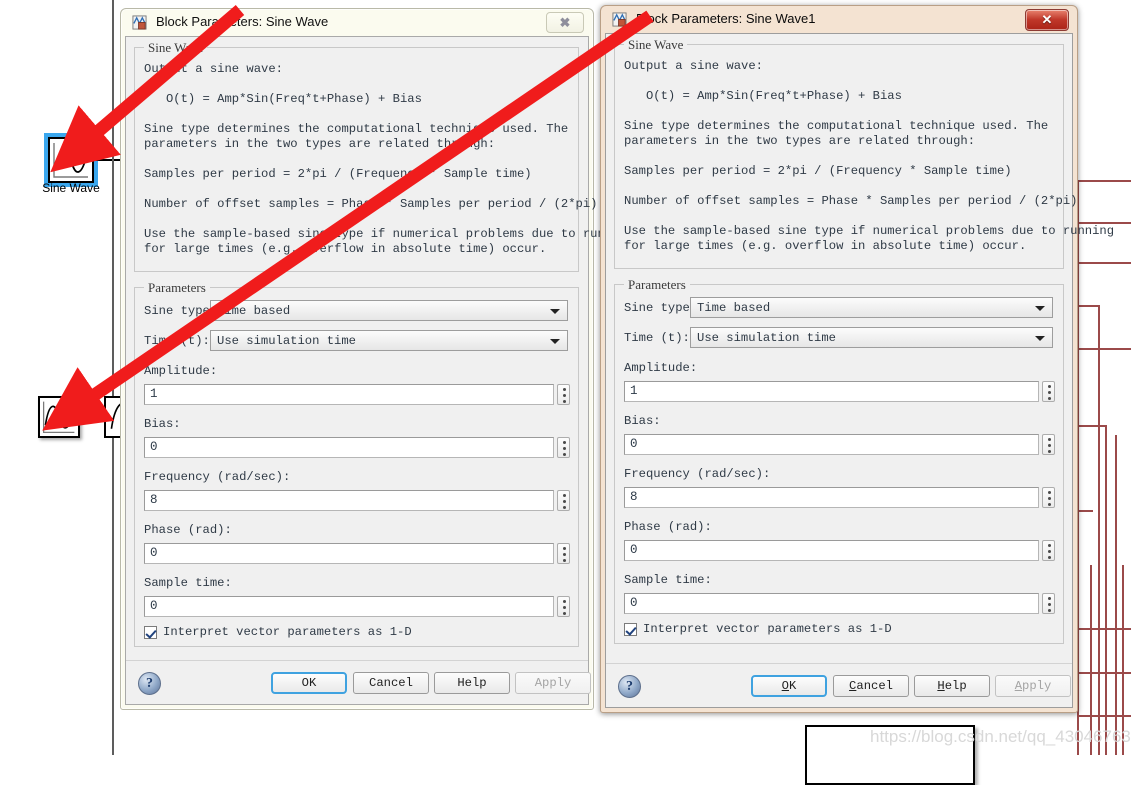 The width and height of the screenshot is (1131, 785). Describe the element at coordinates (188, 530) in the screenshot. I see `phase-label: Phase (rad):` at that location.